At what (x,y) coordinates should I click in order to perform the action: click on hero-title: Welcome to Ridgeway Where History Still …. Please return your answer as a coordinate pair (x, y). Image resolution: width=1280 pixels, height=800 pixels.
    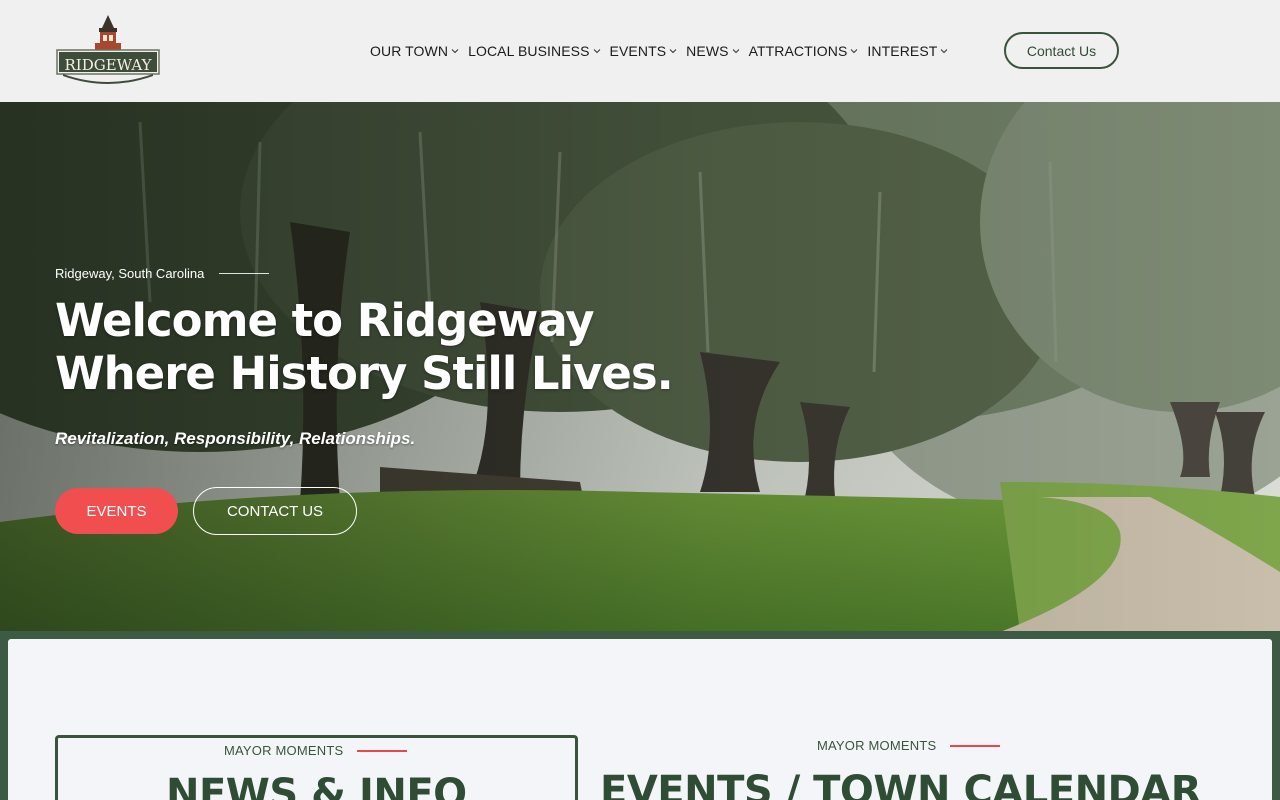
    Looking at the image, I should click on (375, 347).